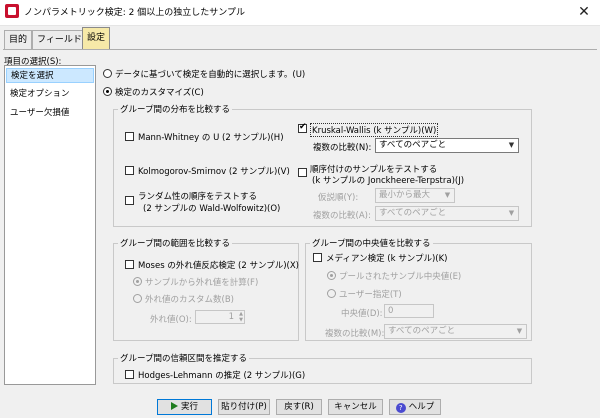 Image resolution: width=600 pixels, height=418 pixels. I want to click on multi-compare-dropdown: すべてのペアごと ▼, so click(447, 145).